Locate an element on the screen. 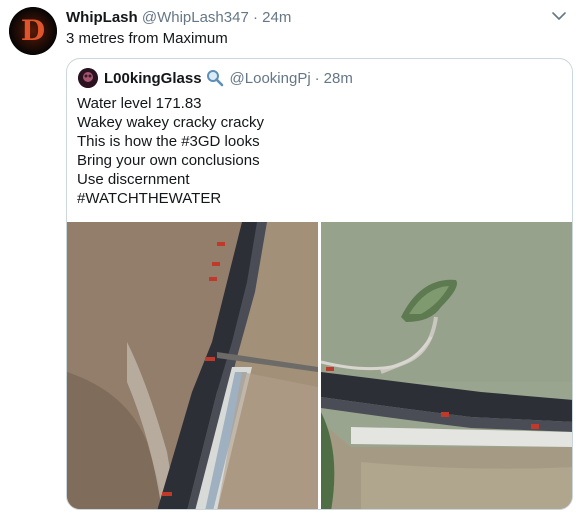  quoted-line: #WATCHTHEWATER is located at coordinates (170, 198).